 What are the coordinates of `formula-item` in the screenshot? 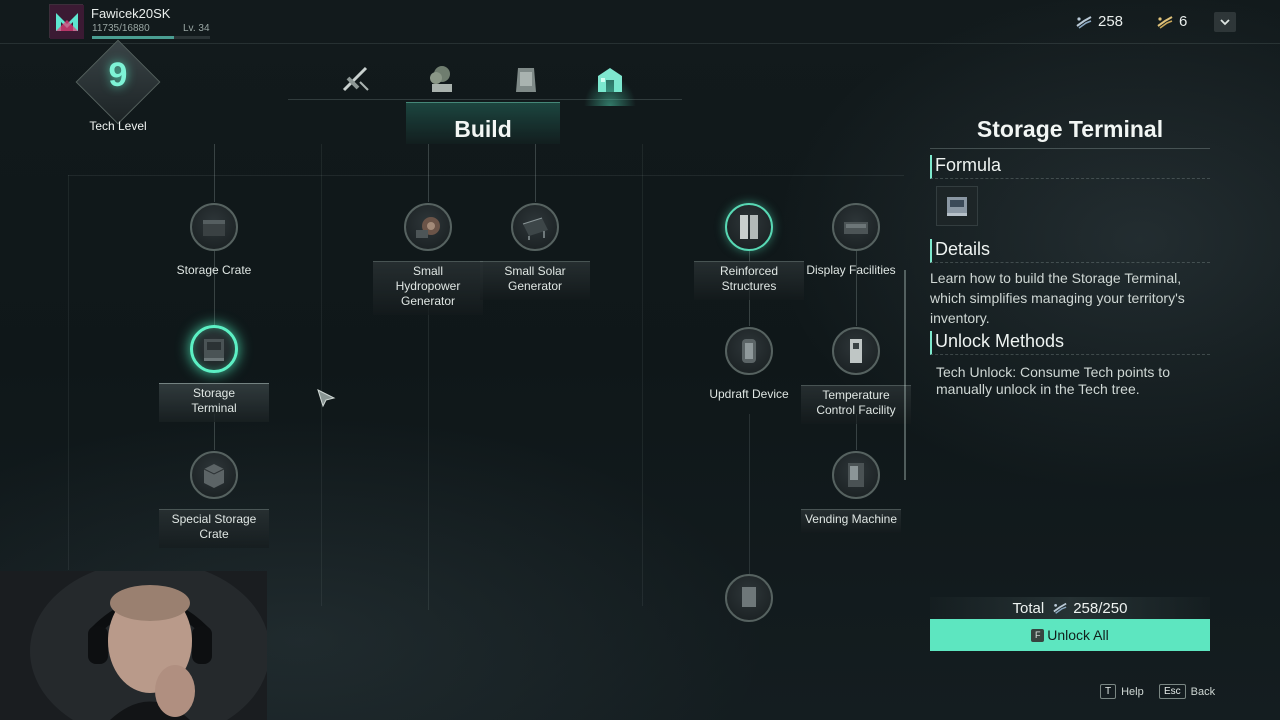 It's located at (957, 206).